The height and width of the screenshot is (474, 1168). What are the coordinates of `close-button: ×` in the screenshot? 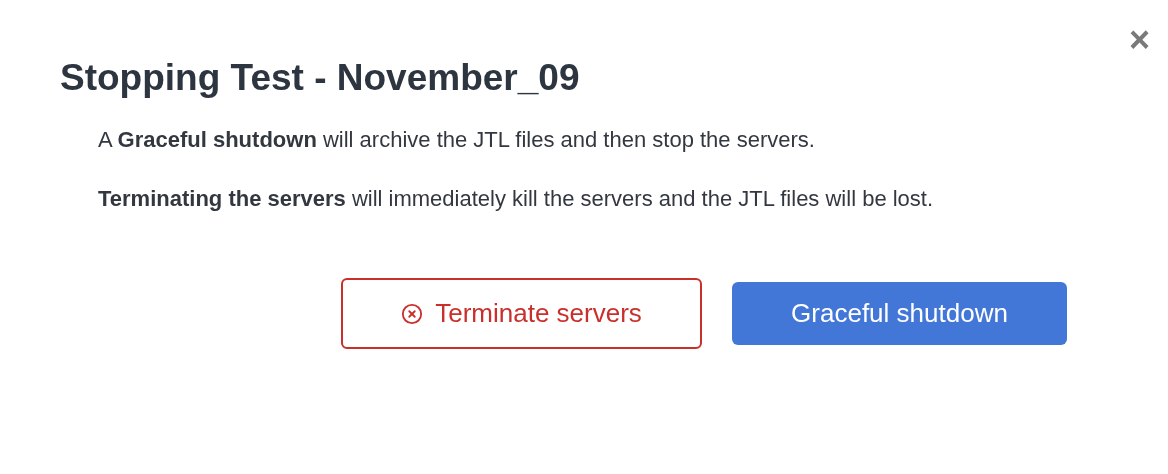 It's located at (1139, 40).